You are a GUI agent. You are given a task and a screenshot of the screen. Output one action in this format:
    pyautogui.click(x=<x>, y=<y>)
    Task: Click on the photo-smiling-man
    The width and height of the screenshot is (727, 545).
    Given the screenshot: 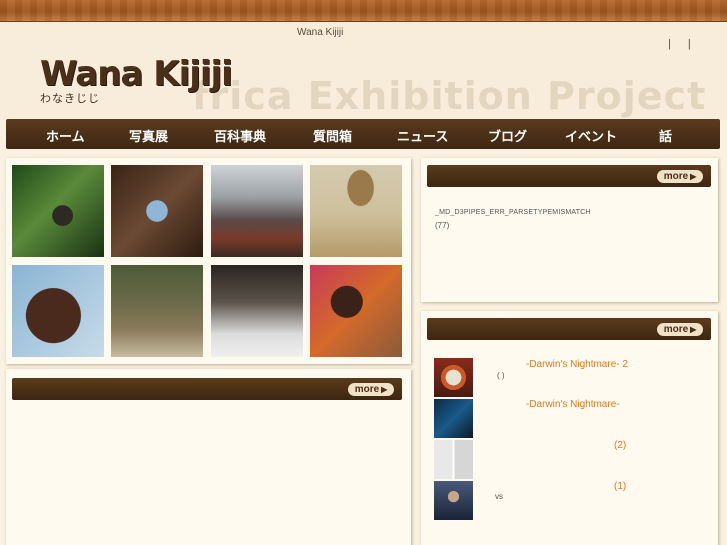 What is the action you would take?
    pyautogui.click(x=58, y=311)
    